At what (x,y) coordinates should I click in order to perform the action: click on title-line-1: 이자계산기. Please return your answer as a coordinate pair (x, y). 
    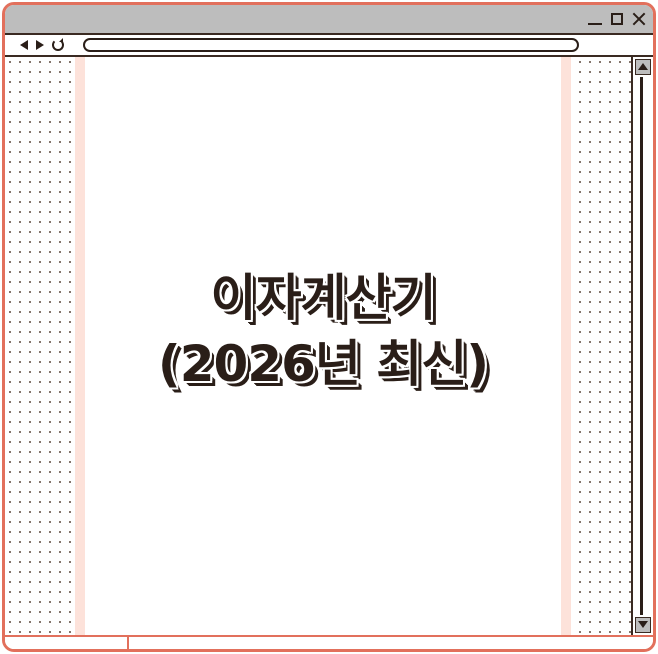
    Looking at the image, I should click on (323, 298).